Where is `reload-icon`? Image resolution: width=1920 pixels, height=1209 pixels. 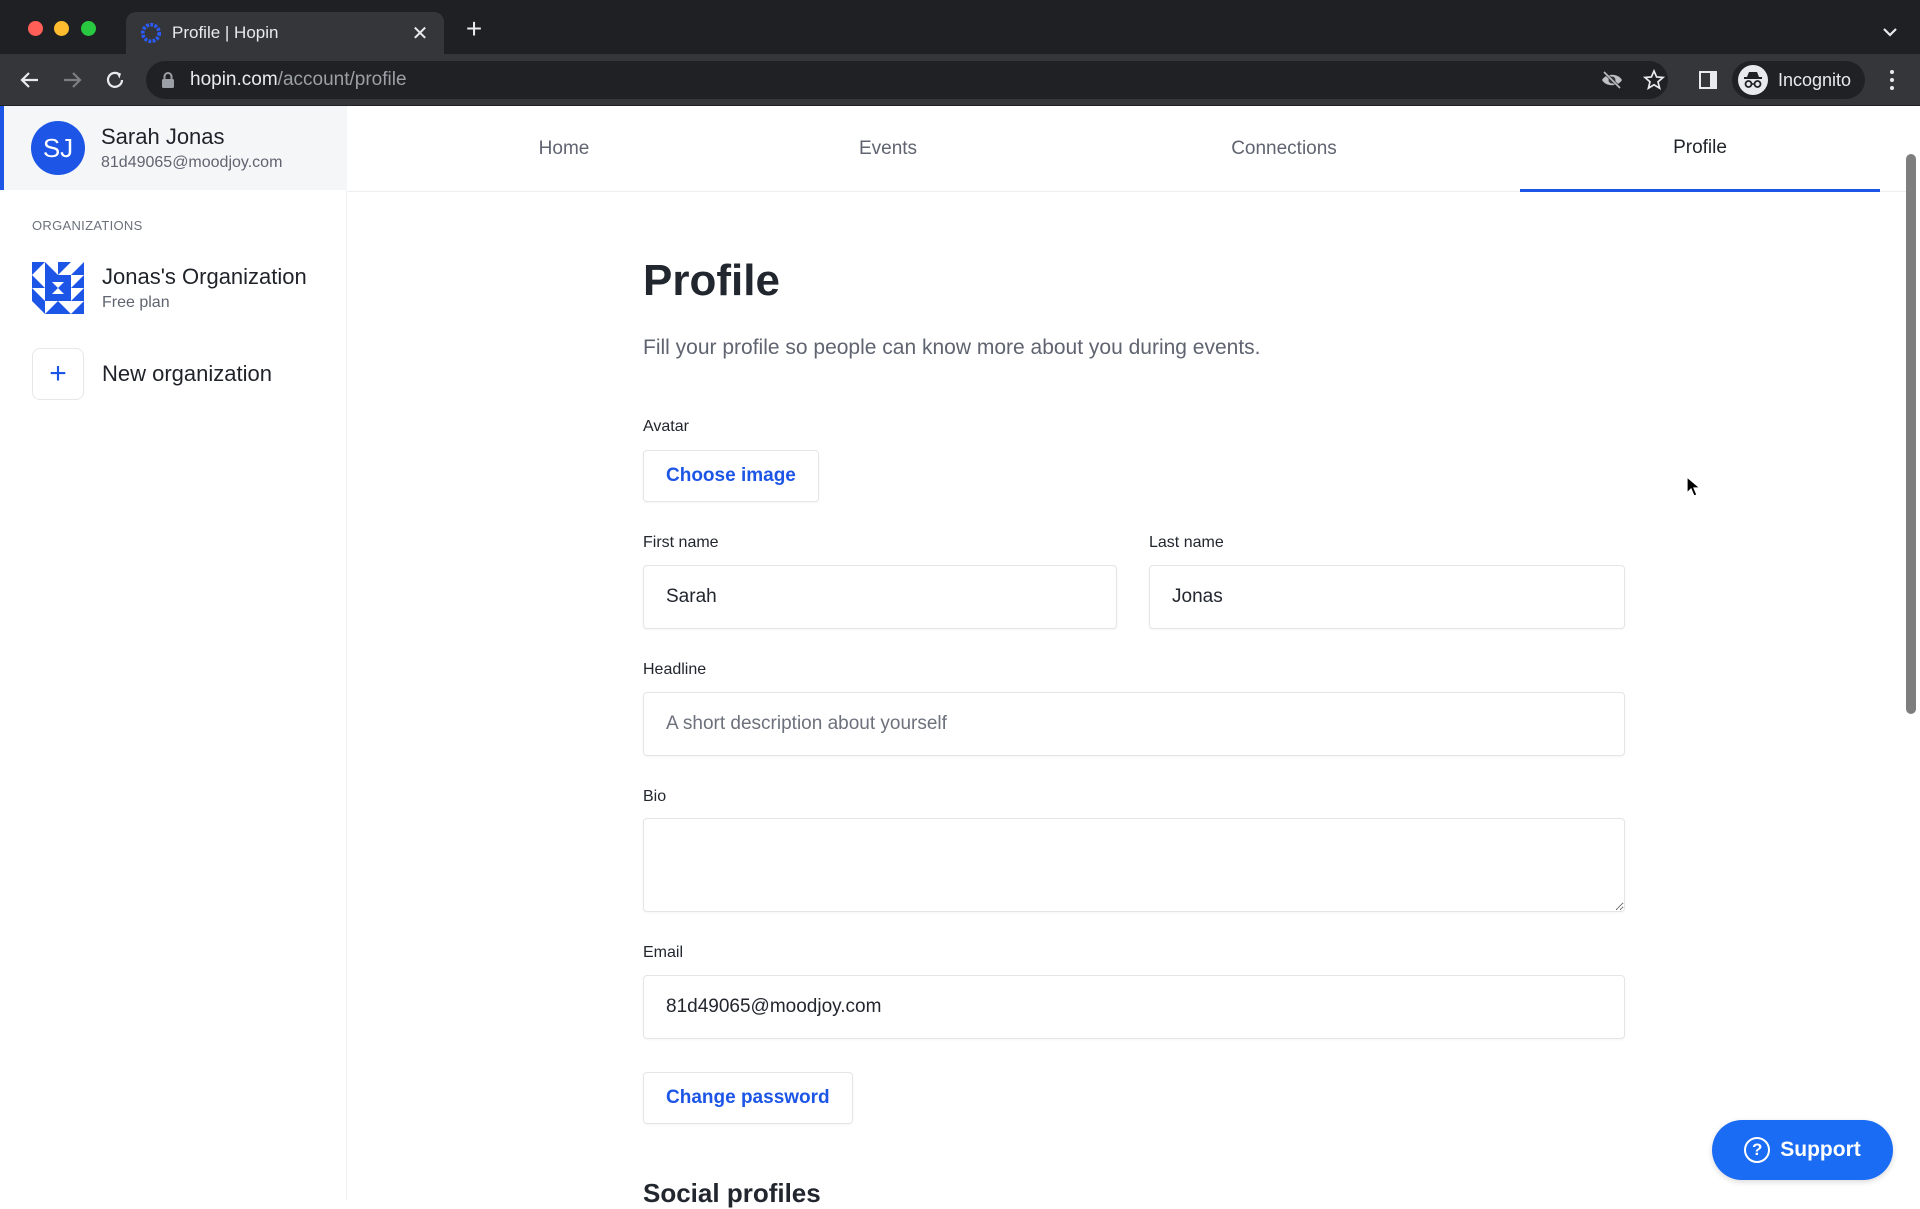 reload-icon is located at coordinates (115, 79).